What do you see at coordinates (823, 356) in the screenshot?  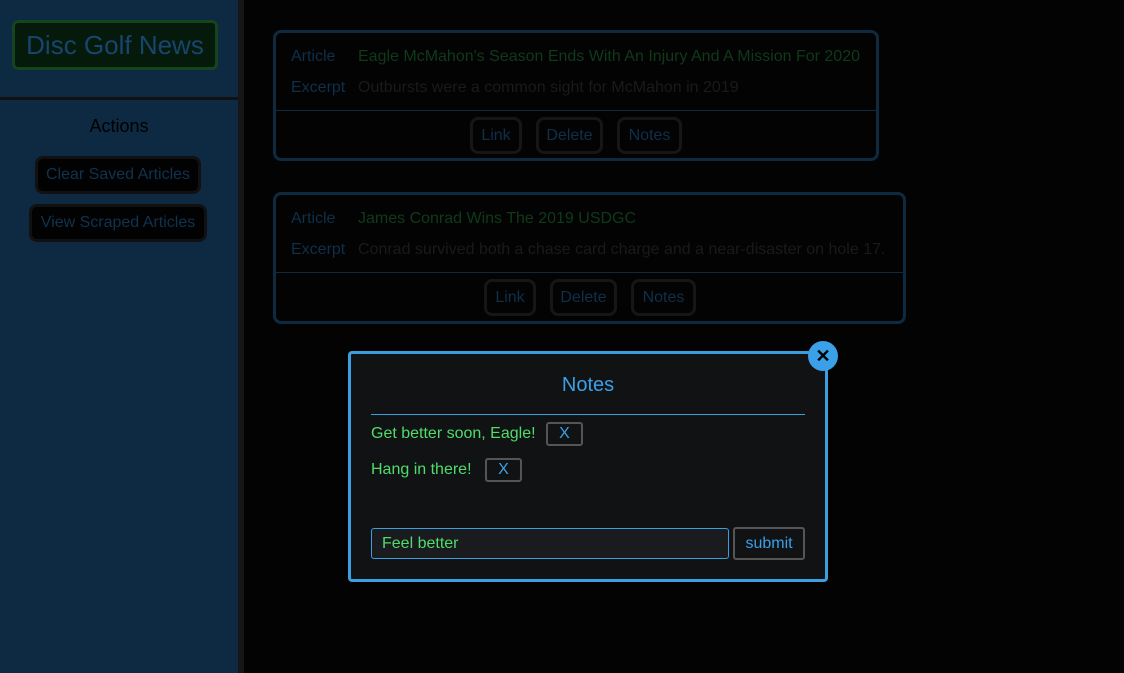 I see `close-icon: ✕` at bounding box center [823, 356].